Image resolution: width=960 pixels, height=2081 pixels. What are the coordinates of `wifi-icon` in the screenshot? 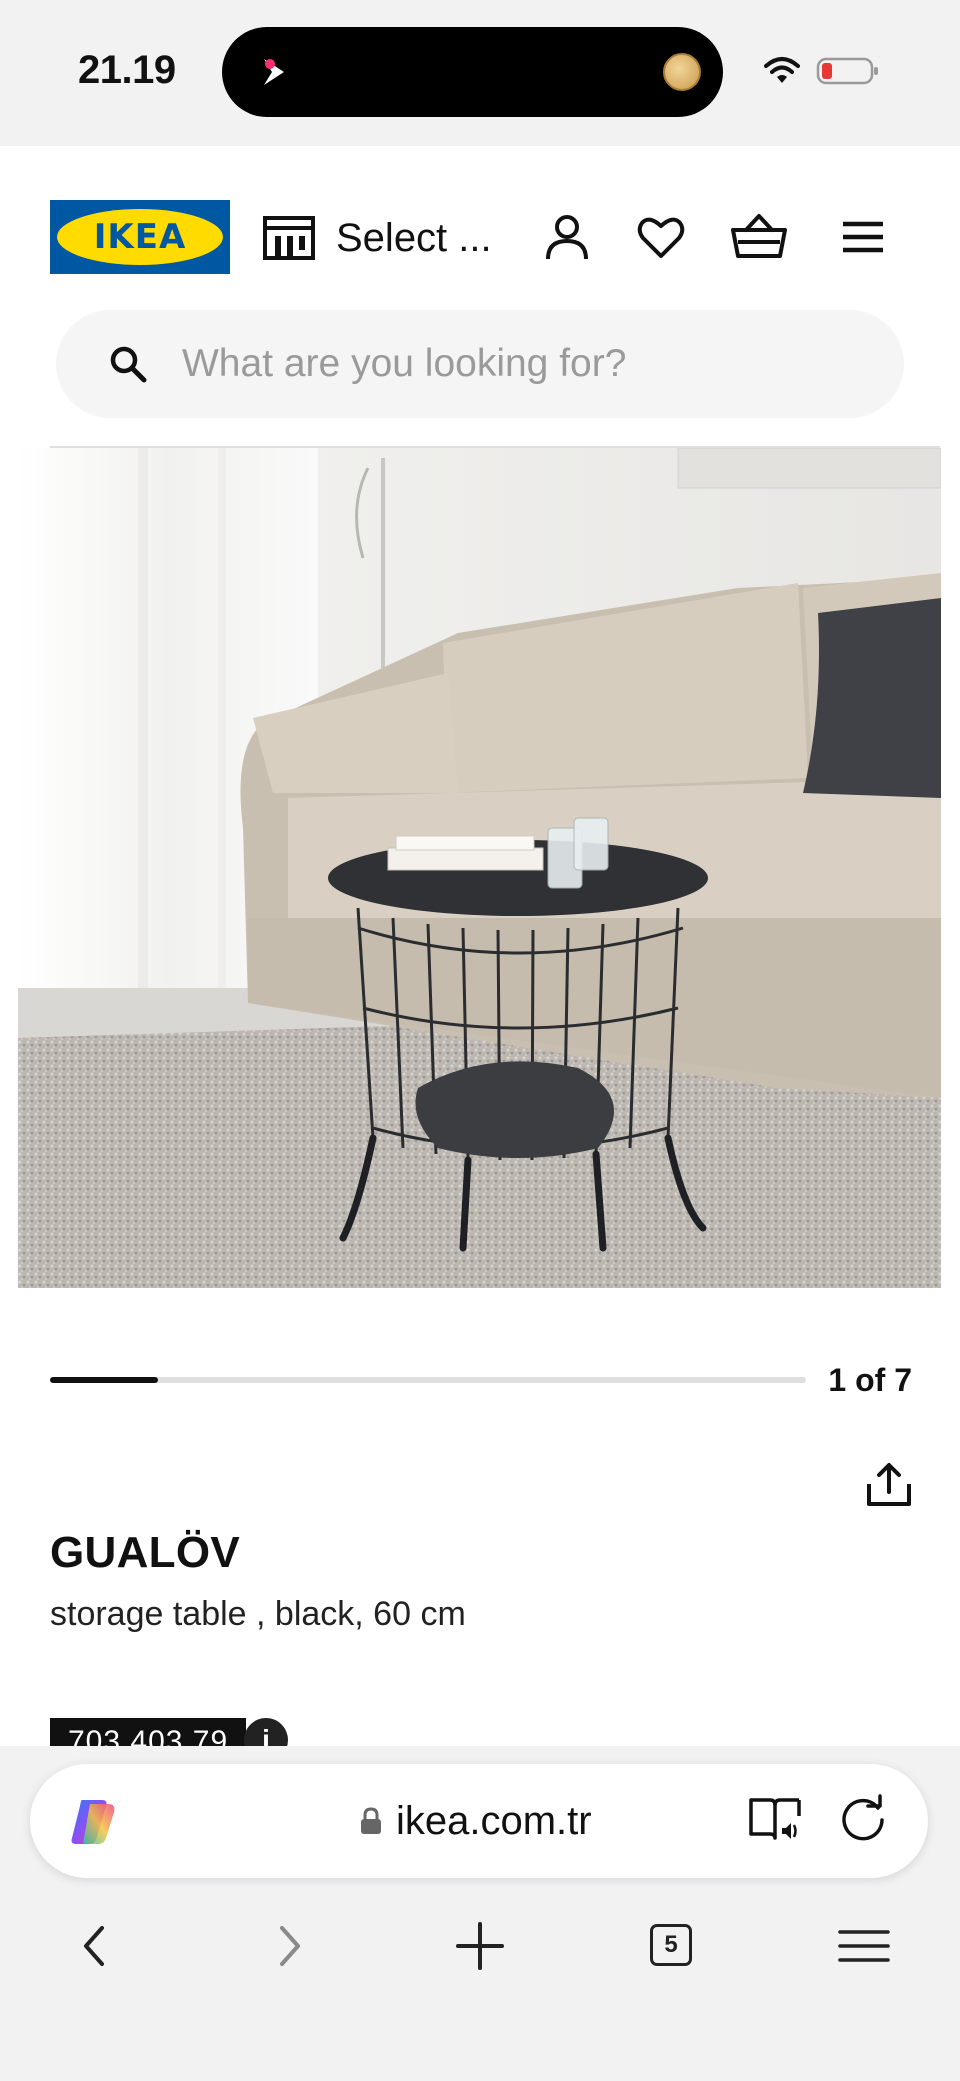 It's located at (782, 70).